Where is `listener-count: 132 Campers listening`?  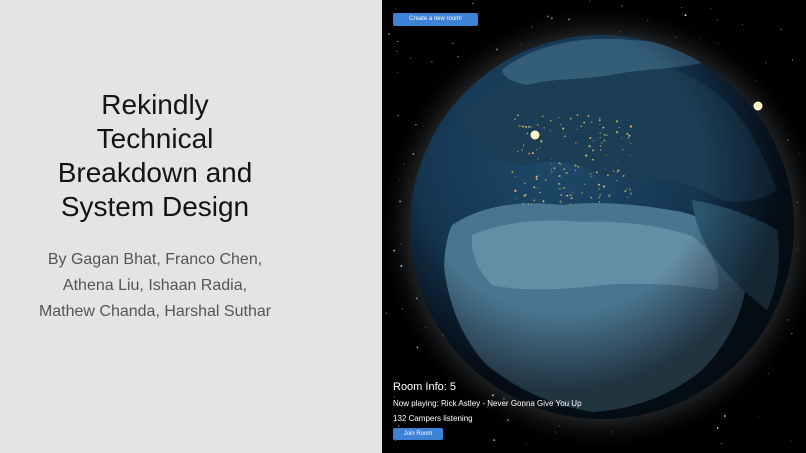 listener-count: 132 Campers listening is located at coordinates (433, 418).